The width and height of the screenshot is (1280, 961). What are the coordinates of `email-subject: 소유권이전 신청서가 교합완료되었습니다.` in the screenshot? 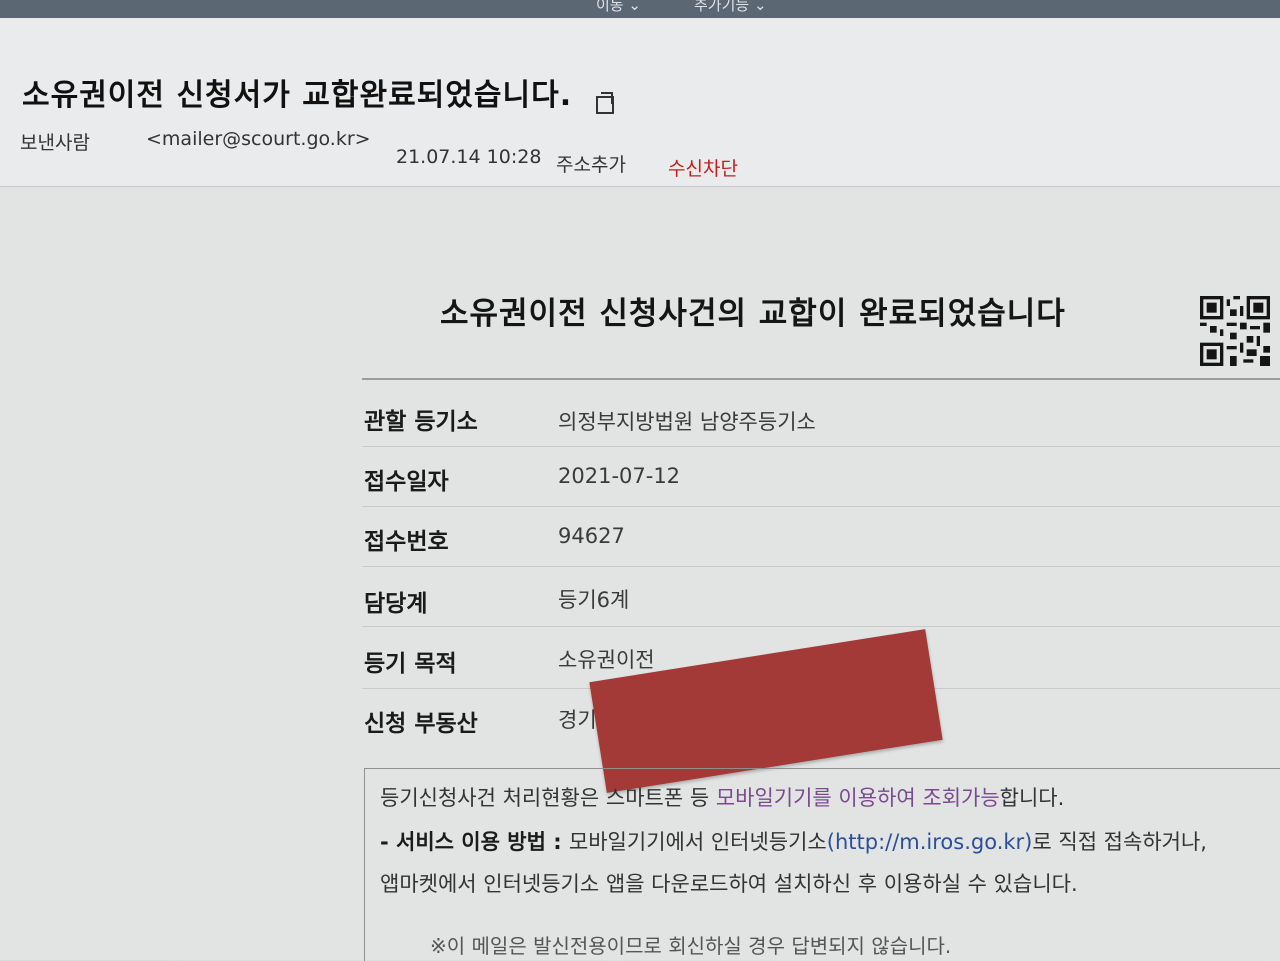 It's located at (297, 95).